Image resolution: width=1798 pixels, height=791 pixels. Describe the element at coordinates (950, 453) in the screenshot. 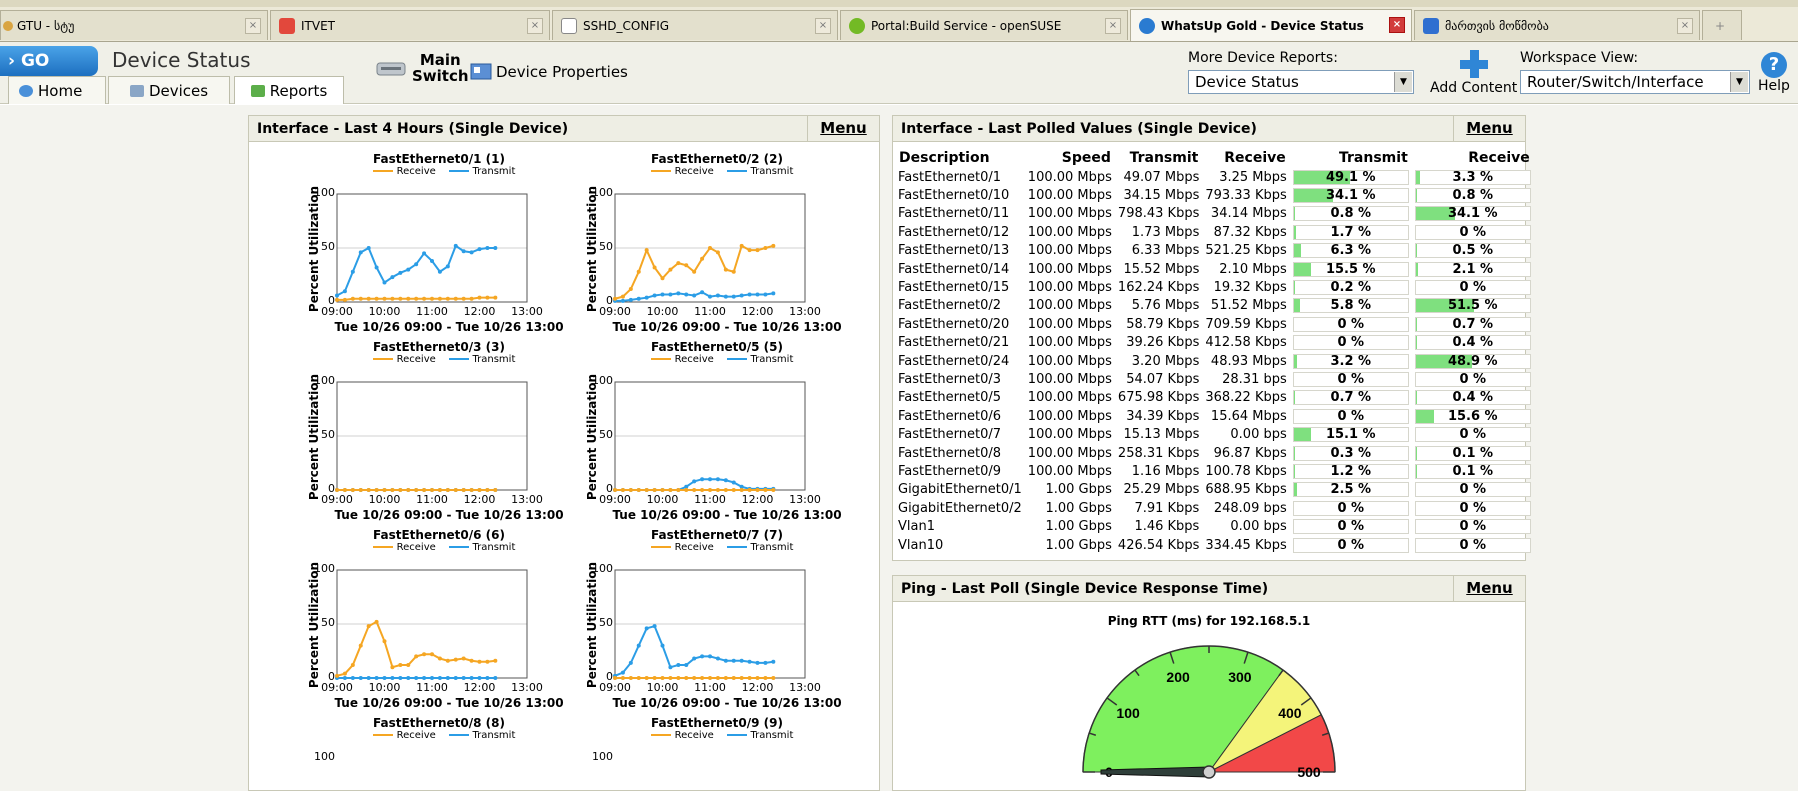

I see `cell-description: FastEthernet0/8` at that location.